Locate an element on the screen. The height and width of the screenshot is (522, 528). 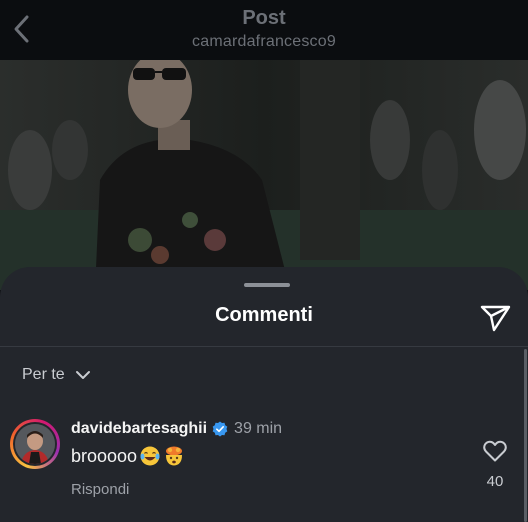
post-author-username: camardafrancesco9 is located at coordinates (264, 42).